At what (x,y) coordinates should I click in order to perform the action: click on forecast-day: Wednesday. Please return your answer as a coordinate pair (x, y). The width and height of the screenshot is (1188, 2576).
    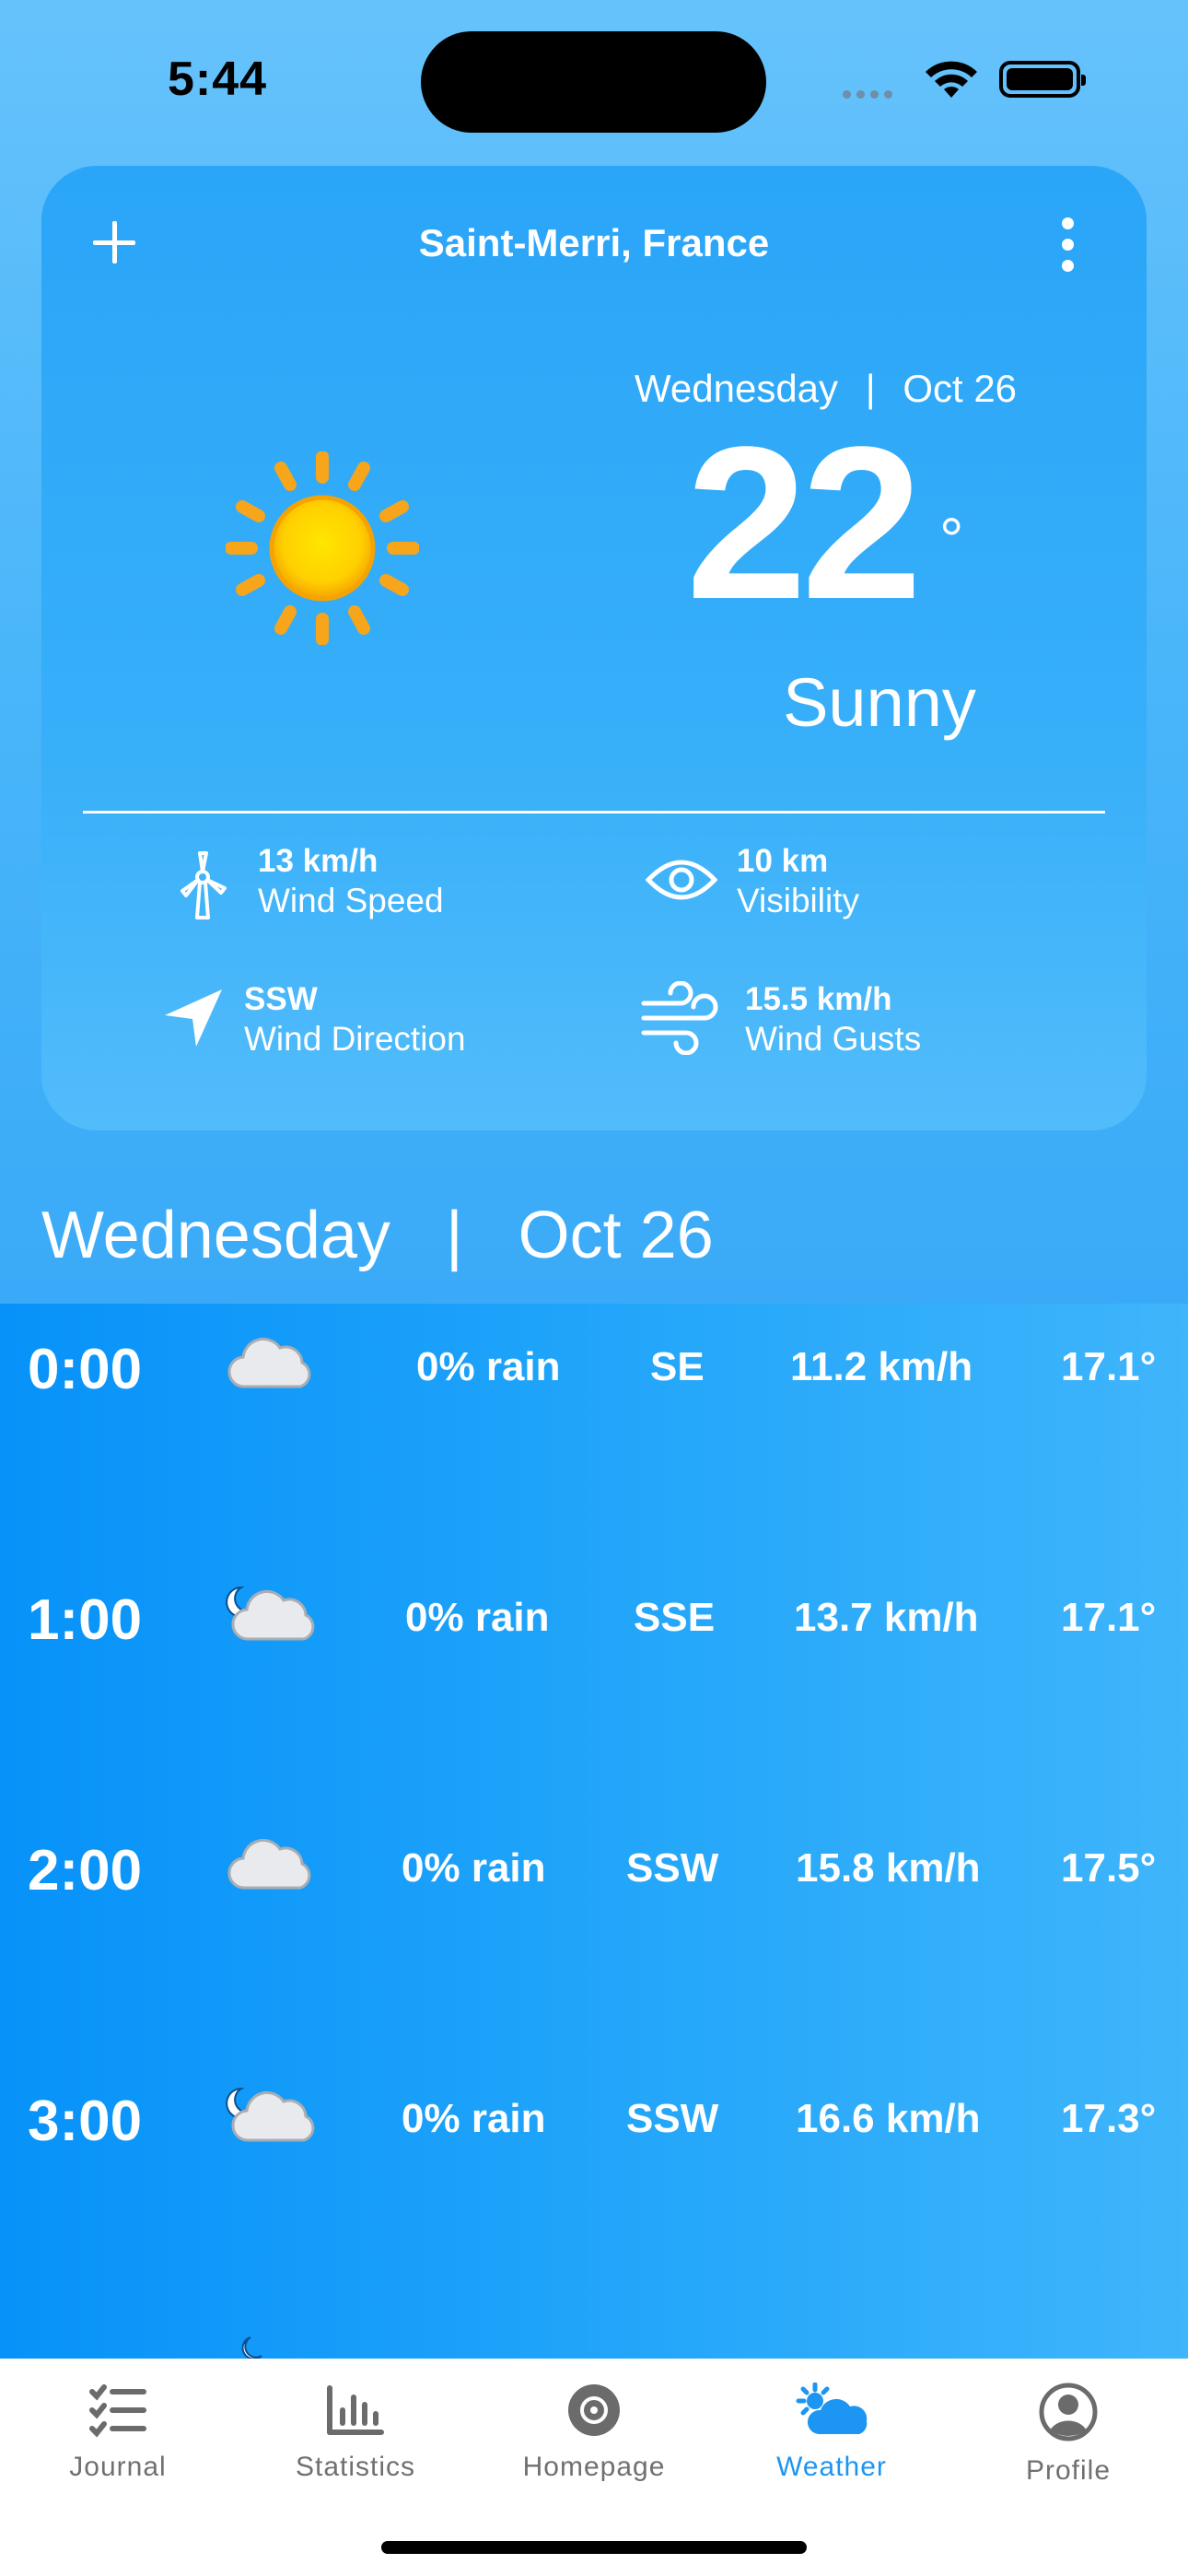
    Looking at the image, I should click on (215, 1235).